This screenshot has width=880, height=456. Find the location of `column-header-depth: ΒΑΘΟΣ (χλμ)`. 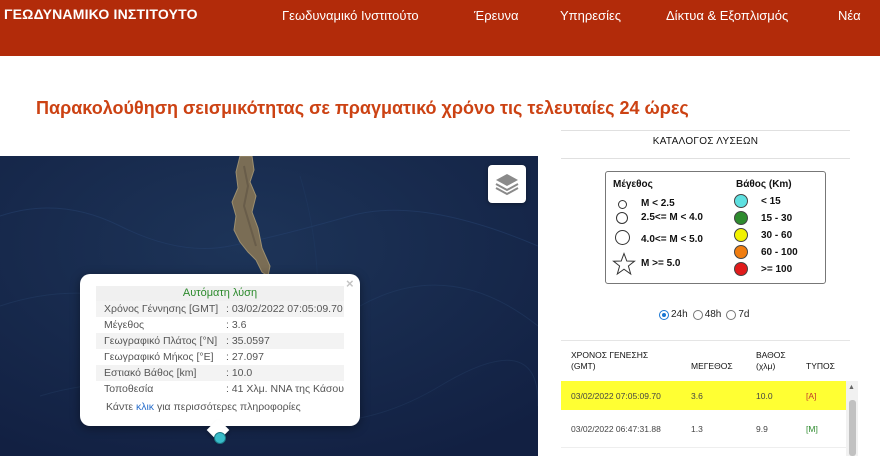

column-header-depth: ΒΑΘΟΣ (χλμ) is located at coordinates (776, 361).